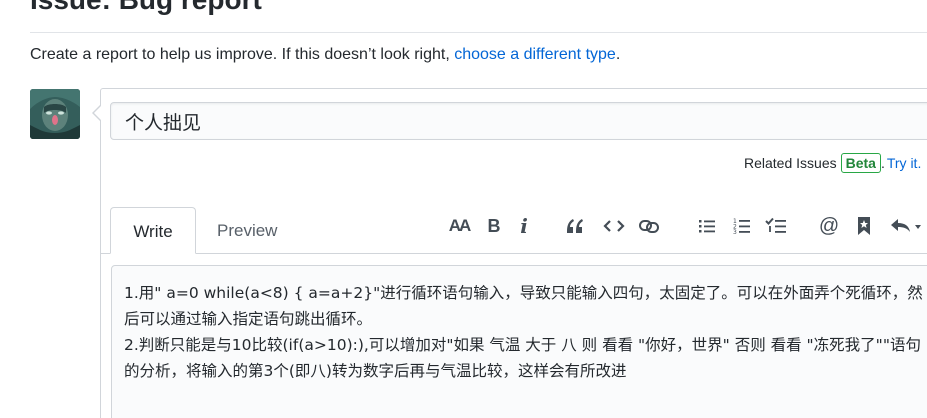 This screenshot has height=418, width=927. Describe the element at coordinates (790, 163) in the screenshot. I see `related-issues-label: Related Issues` at that location.